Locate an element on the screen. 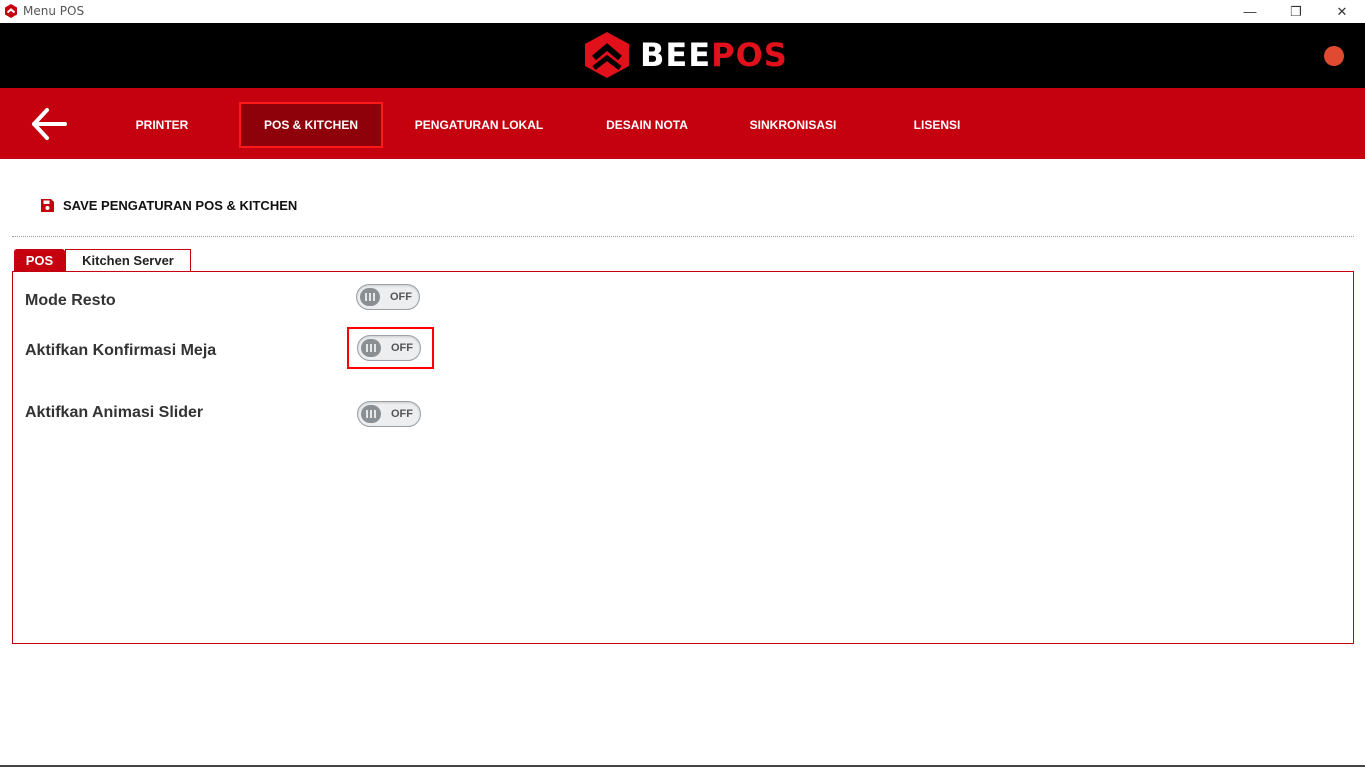  arrow-left-icon is located at coordinates (49, 124).